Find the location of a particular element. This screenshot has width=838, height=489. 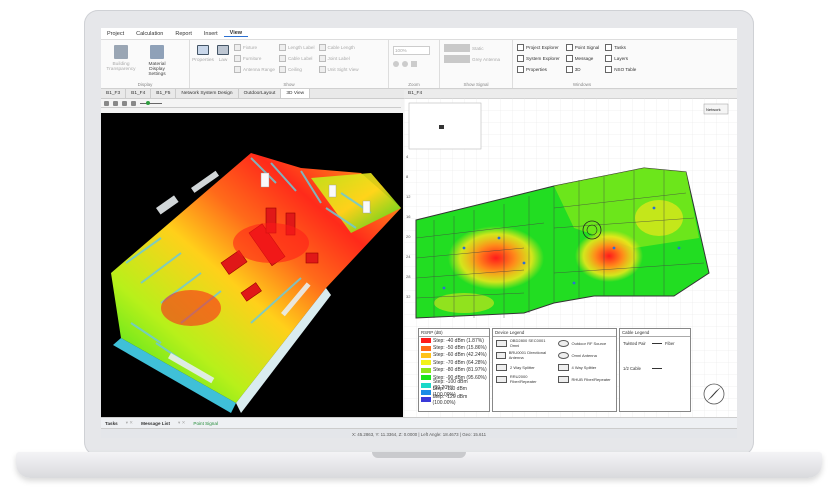

signal-legend-label: Step: -60 dBm (42.24%) is located at coordinates (460, 355).